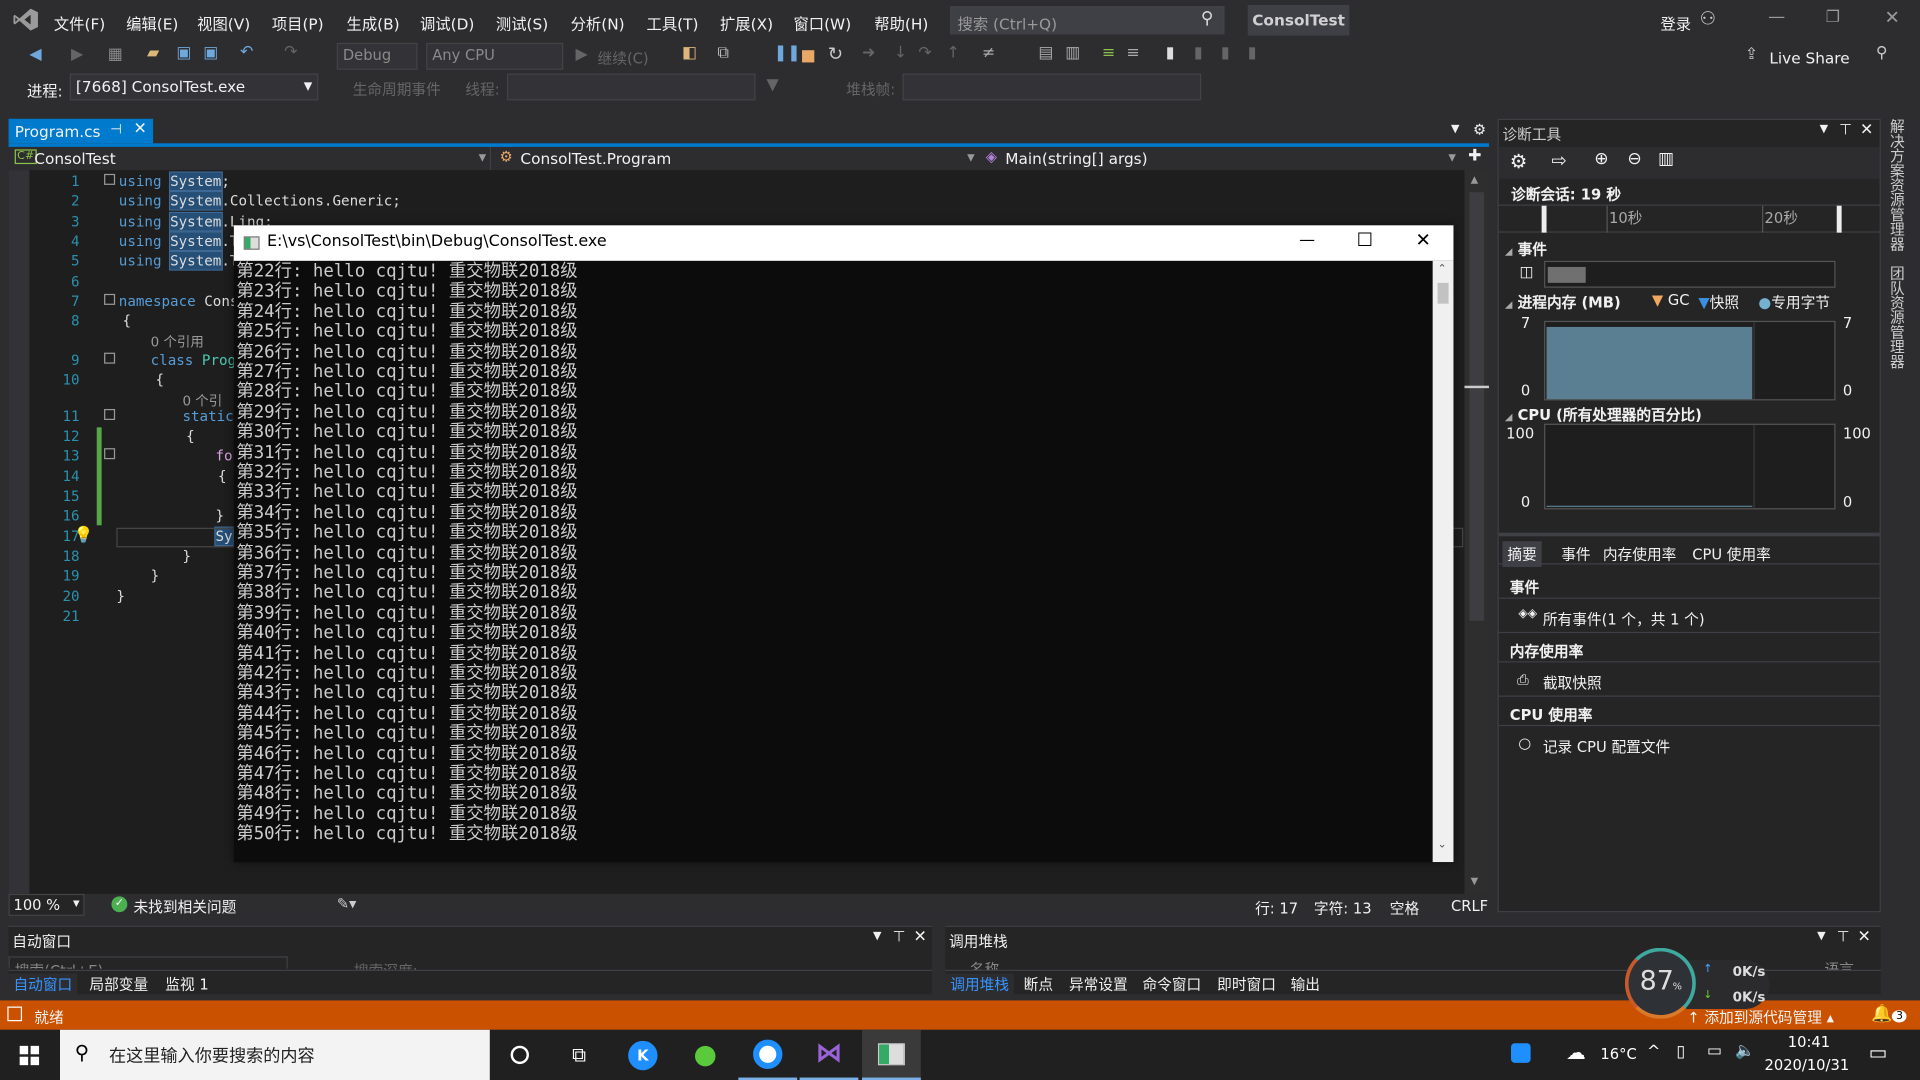  I want to click on indent-mode-status: 空格, so click(1404, 908).